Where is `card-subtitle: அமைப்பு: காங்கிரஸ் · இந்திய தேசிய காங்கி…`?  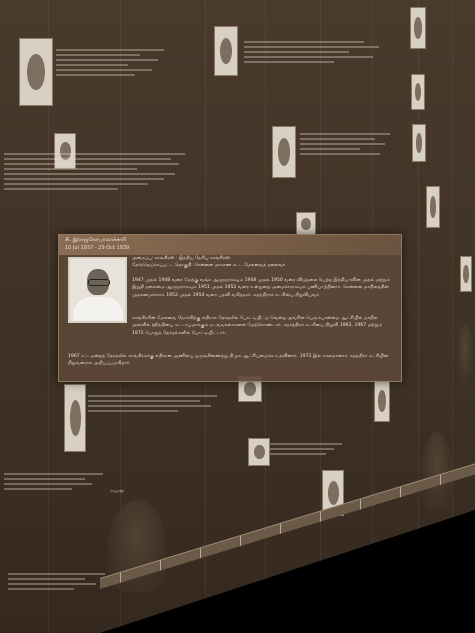
card-subtitle: அமைப்பு: காங்கிரஸ் · இந்திய தேசிய காங்கி… is located at coordinates (208, 262).